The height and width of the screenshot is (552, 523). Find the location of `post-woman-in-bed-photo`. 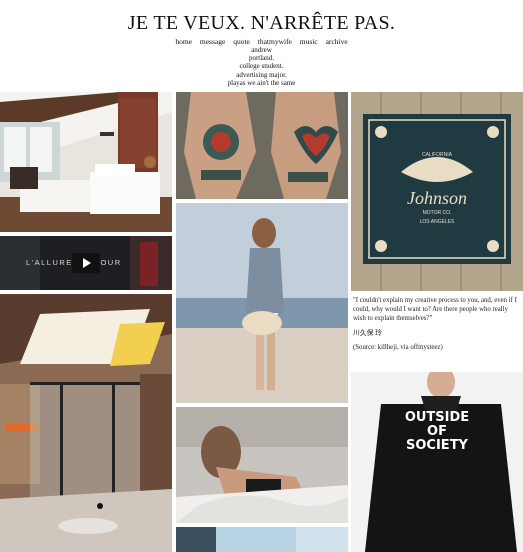

post-woman-in-bed-photo is located at coordinates (262, 465).